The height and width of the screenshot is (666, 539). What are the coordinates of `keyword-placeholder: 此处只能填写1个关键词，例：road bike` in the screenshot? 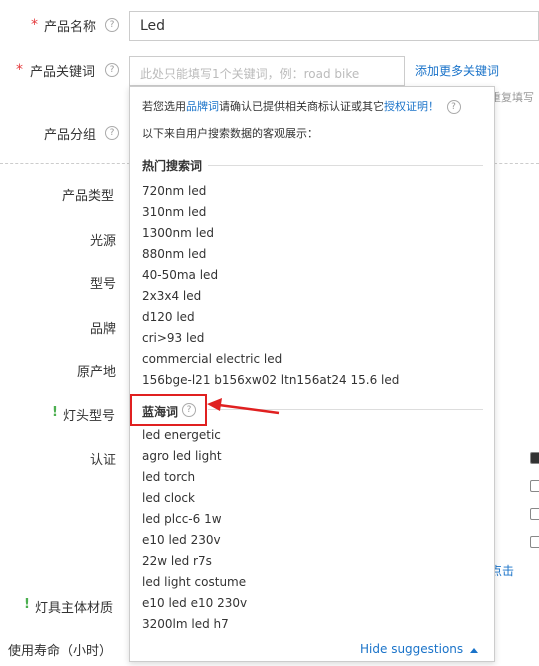 It's located at (250, 74).